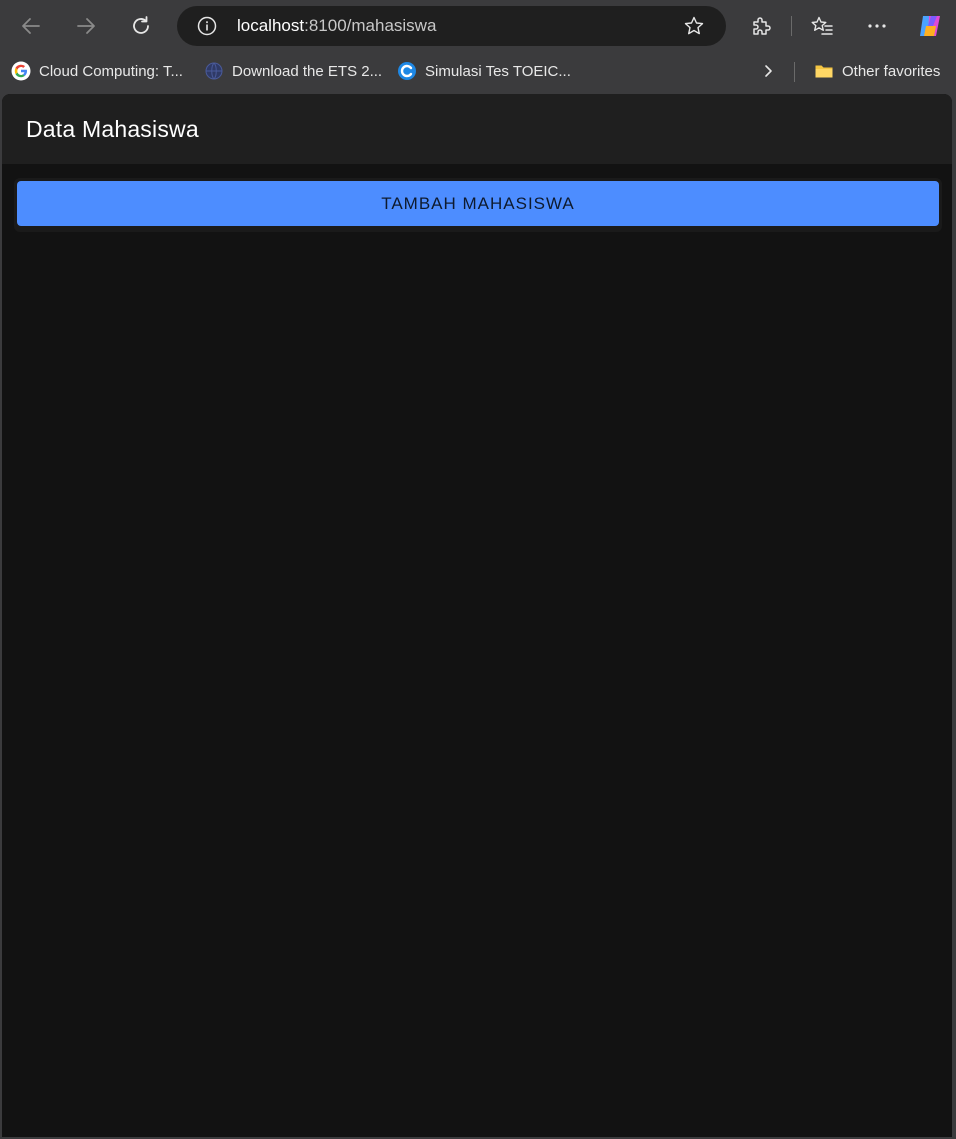 This screenshot has width=956, height=1139. I want to click on add-student-button: TAMBAH MAHASISWA, so click(478, 203).